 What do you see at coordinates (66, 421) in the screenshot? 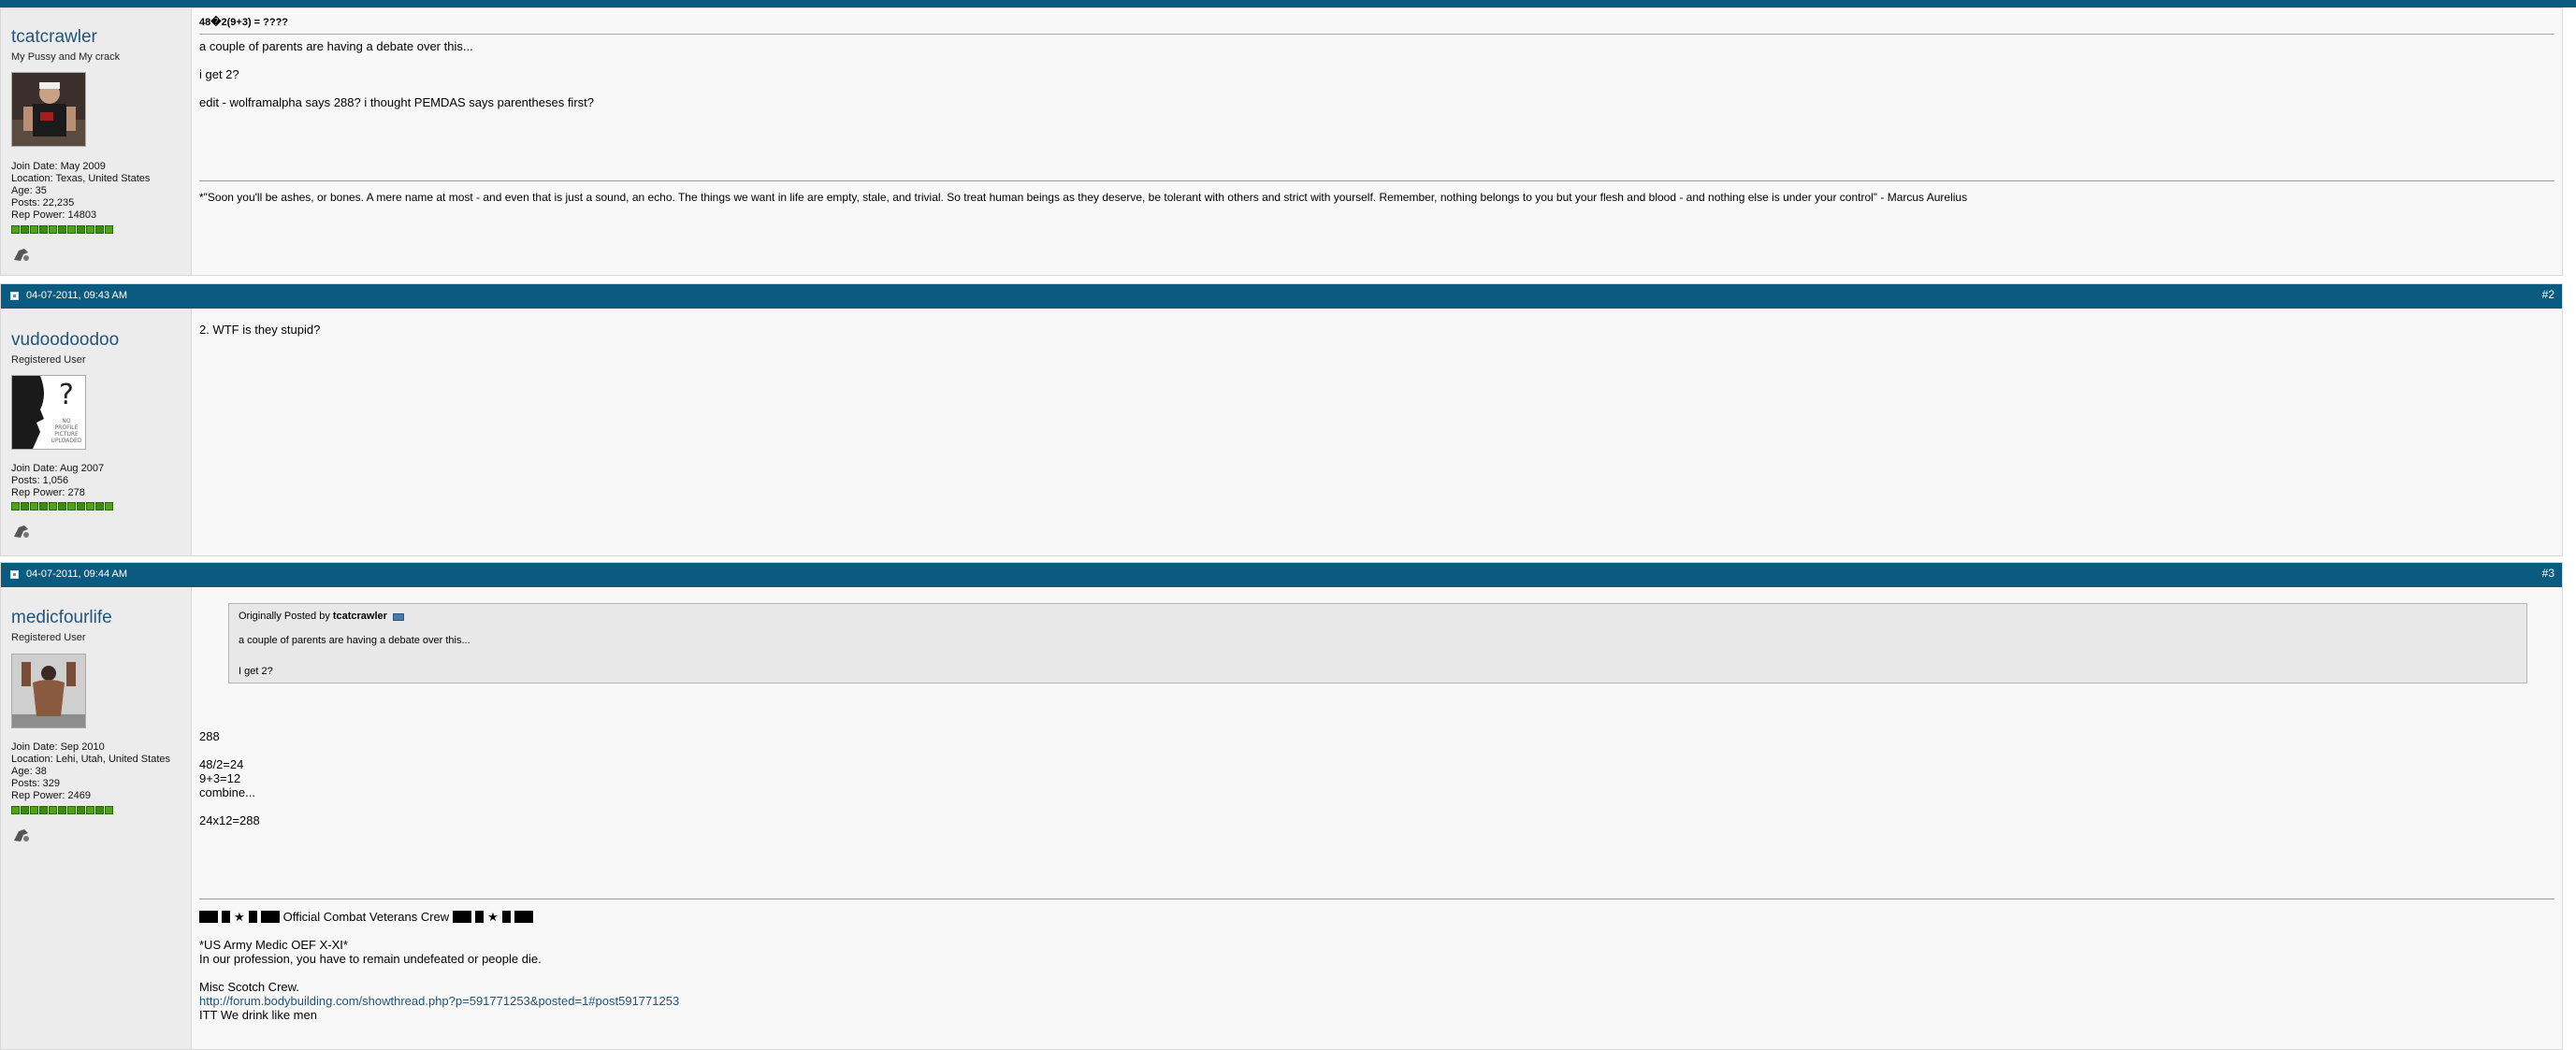
I see `svg-text: NO` at bounding box center [66, 421].